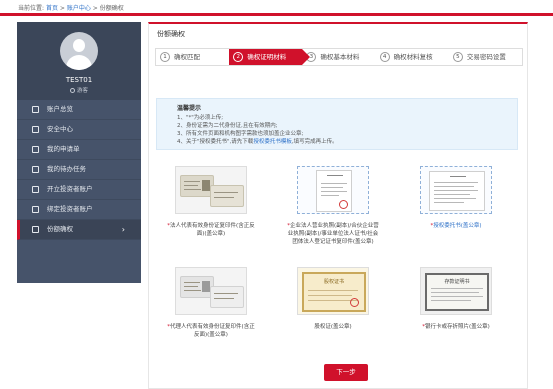  I want to click on authorization-letter-upload, so click(456, 190).